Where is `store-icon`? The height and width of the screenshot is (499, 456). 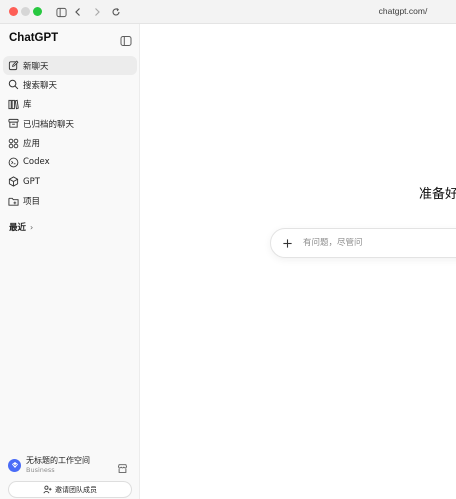 store-icon is located at coordinates (122, 466).